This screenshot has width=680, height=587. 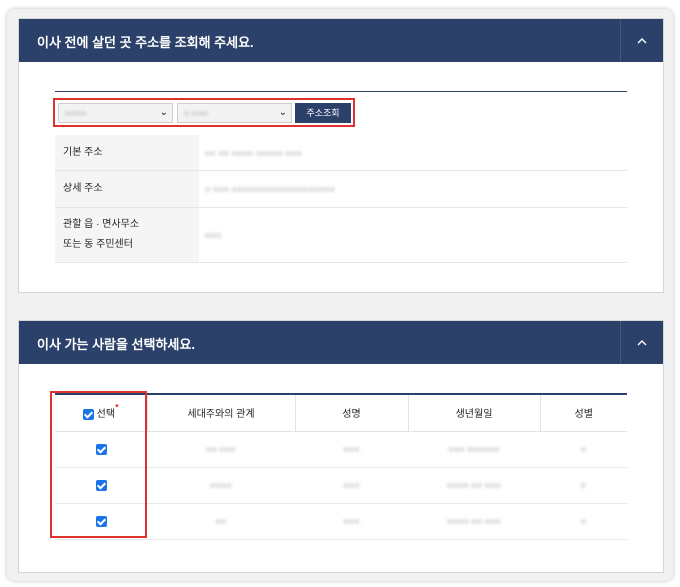 I want to click on birthdate-cell: ○○○ ○○○○○○, so click(x=474, y=449).